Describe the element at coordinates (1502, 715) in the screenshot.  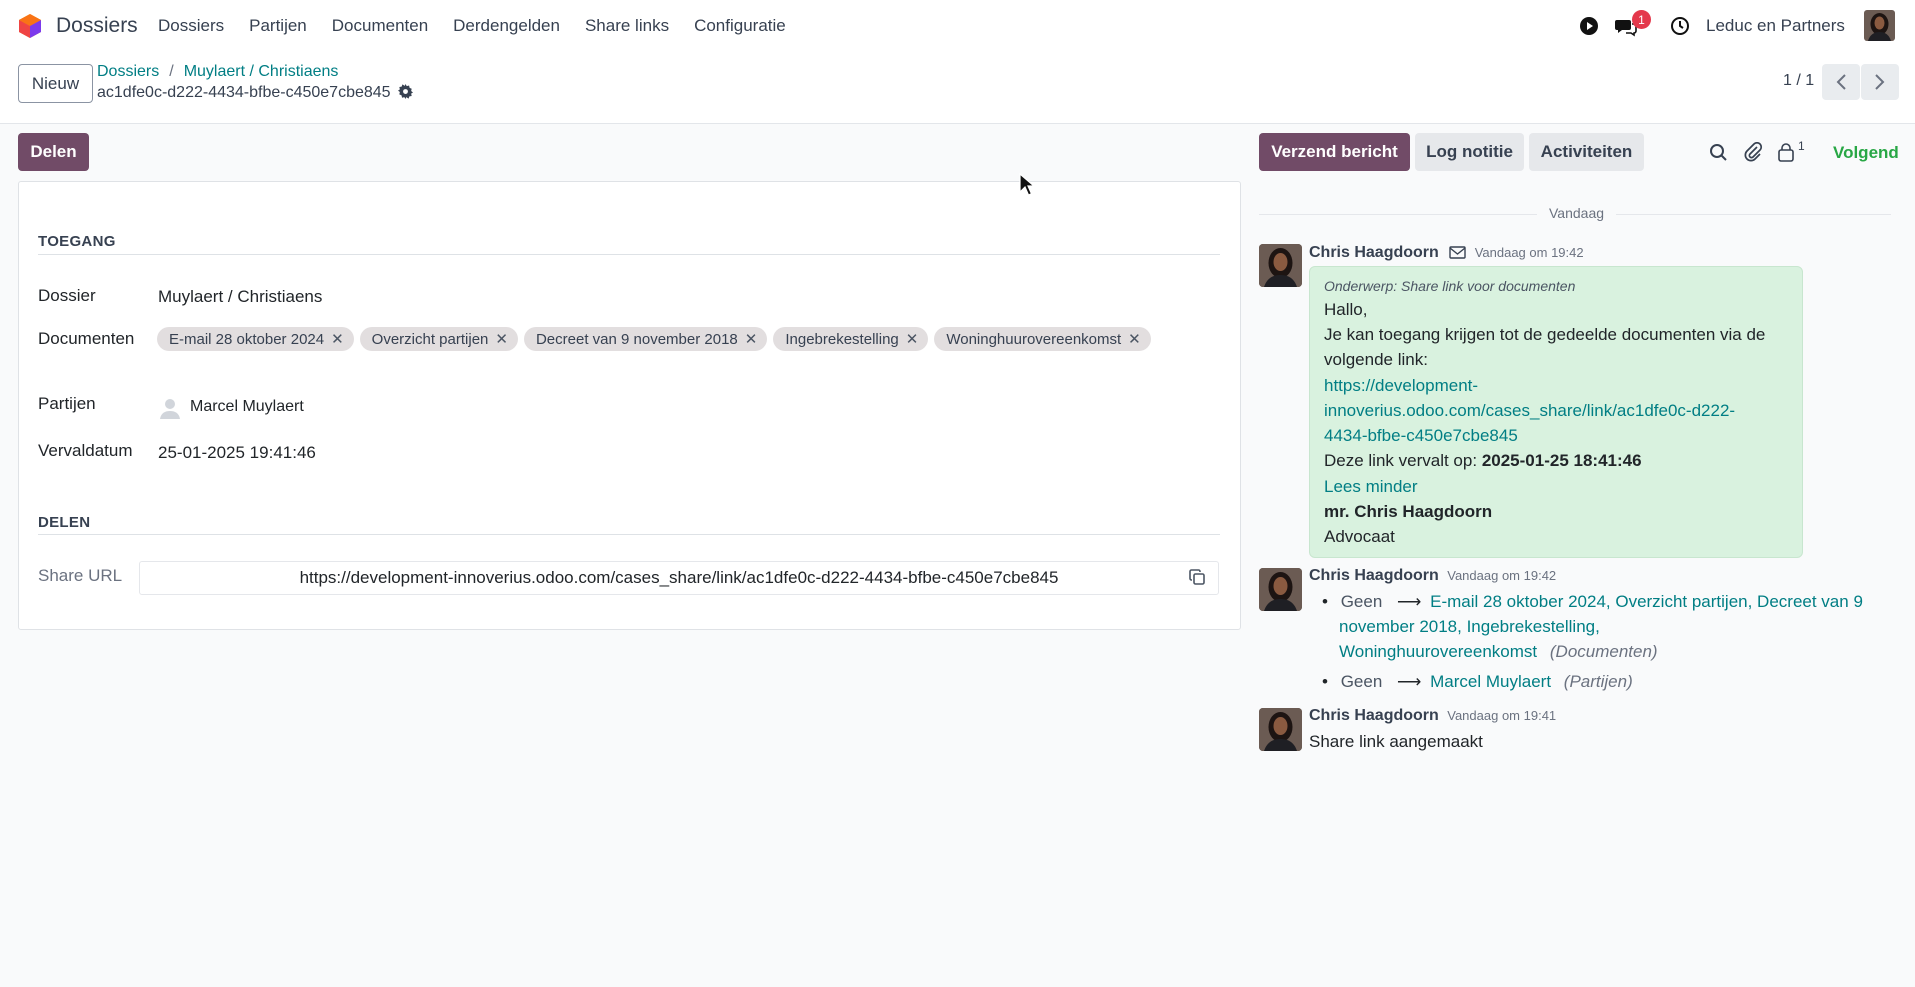
I see `message-time: Vandaag om 19:41` at that location.